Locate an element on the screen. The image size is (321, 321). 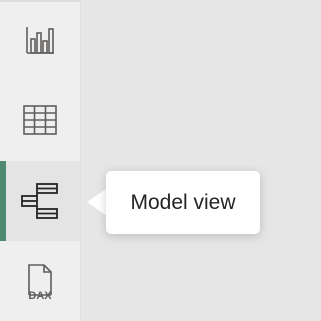
bar-chart-icon is located at coordinates (40, 40).